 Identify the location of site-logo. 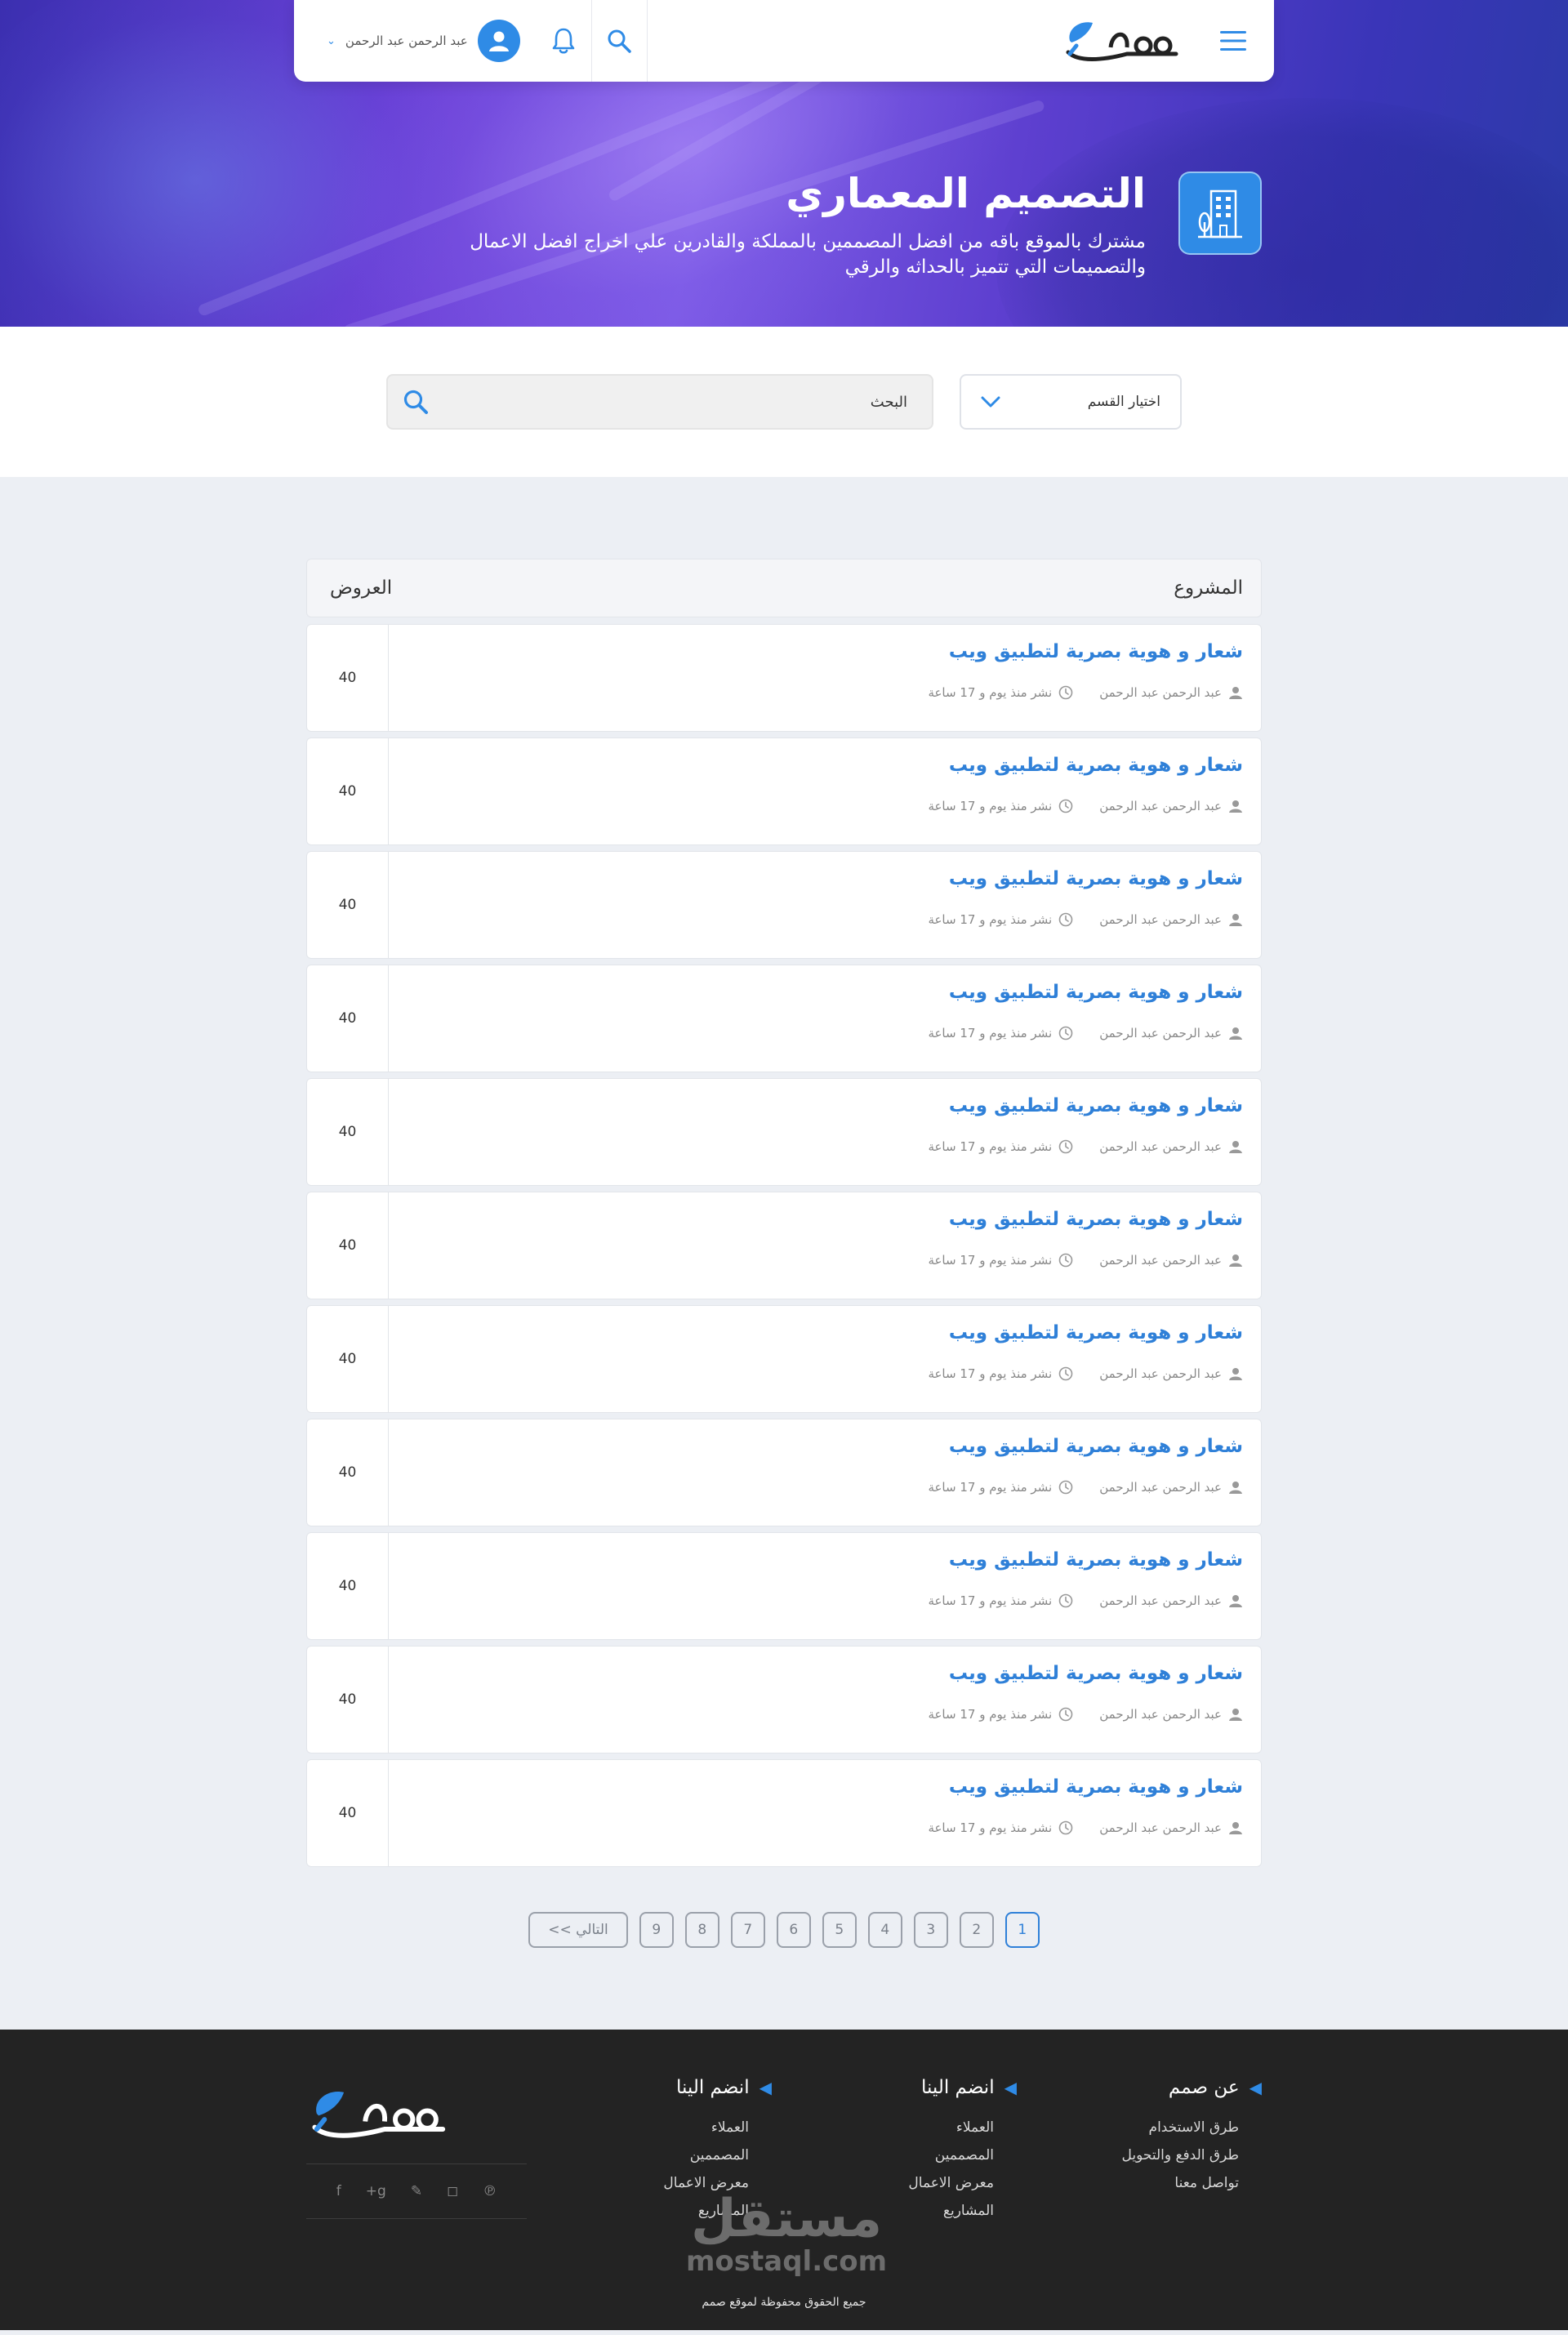
(1119, 40).